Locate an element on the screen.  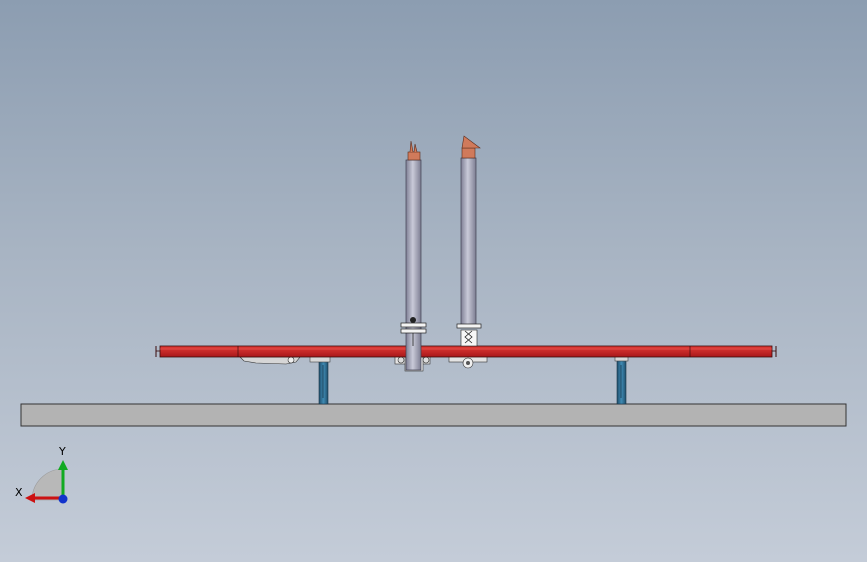
triad-x-arrow is located at coordinates (30, 498).